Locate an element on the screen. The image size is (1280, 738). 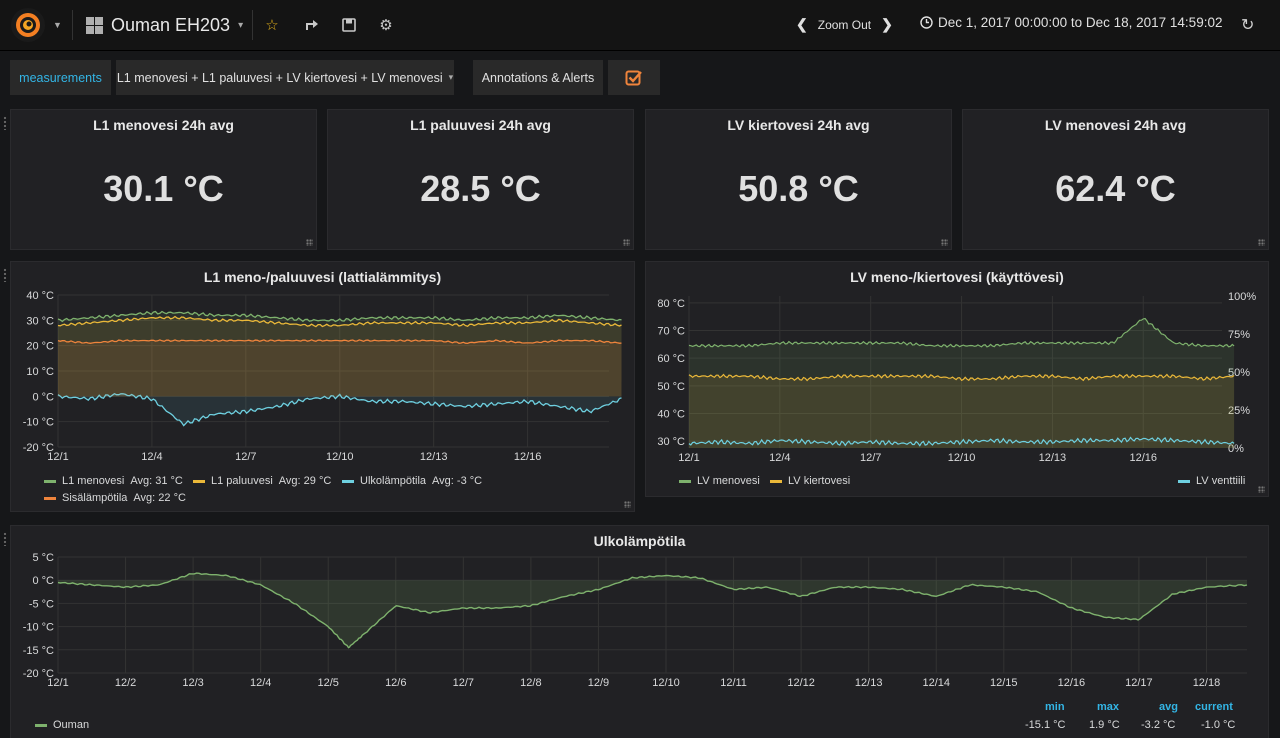
legend-item: L1 paluuvesi Avg: 29 °C is located at coordinates (262, 481).